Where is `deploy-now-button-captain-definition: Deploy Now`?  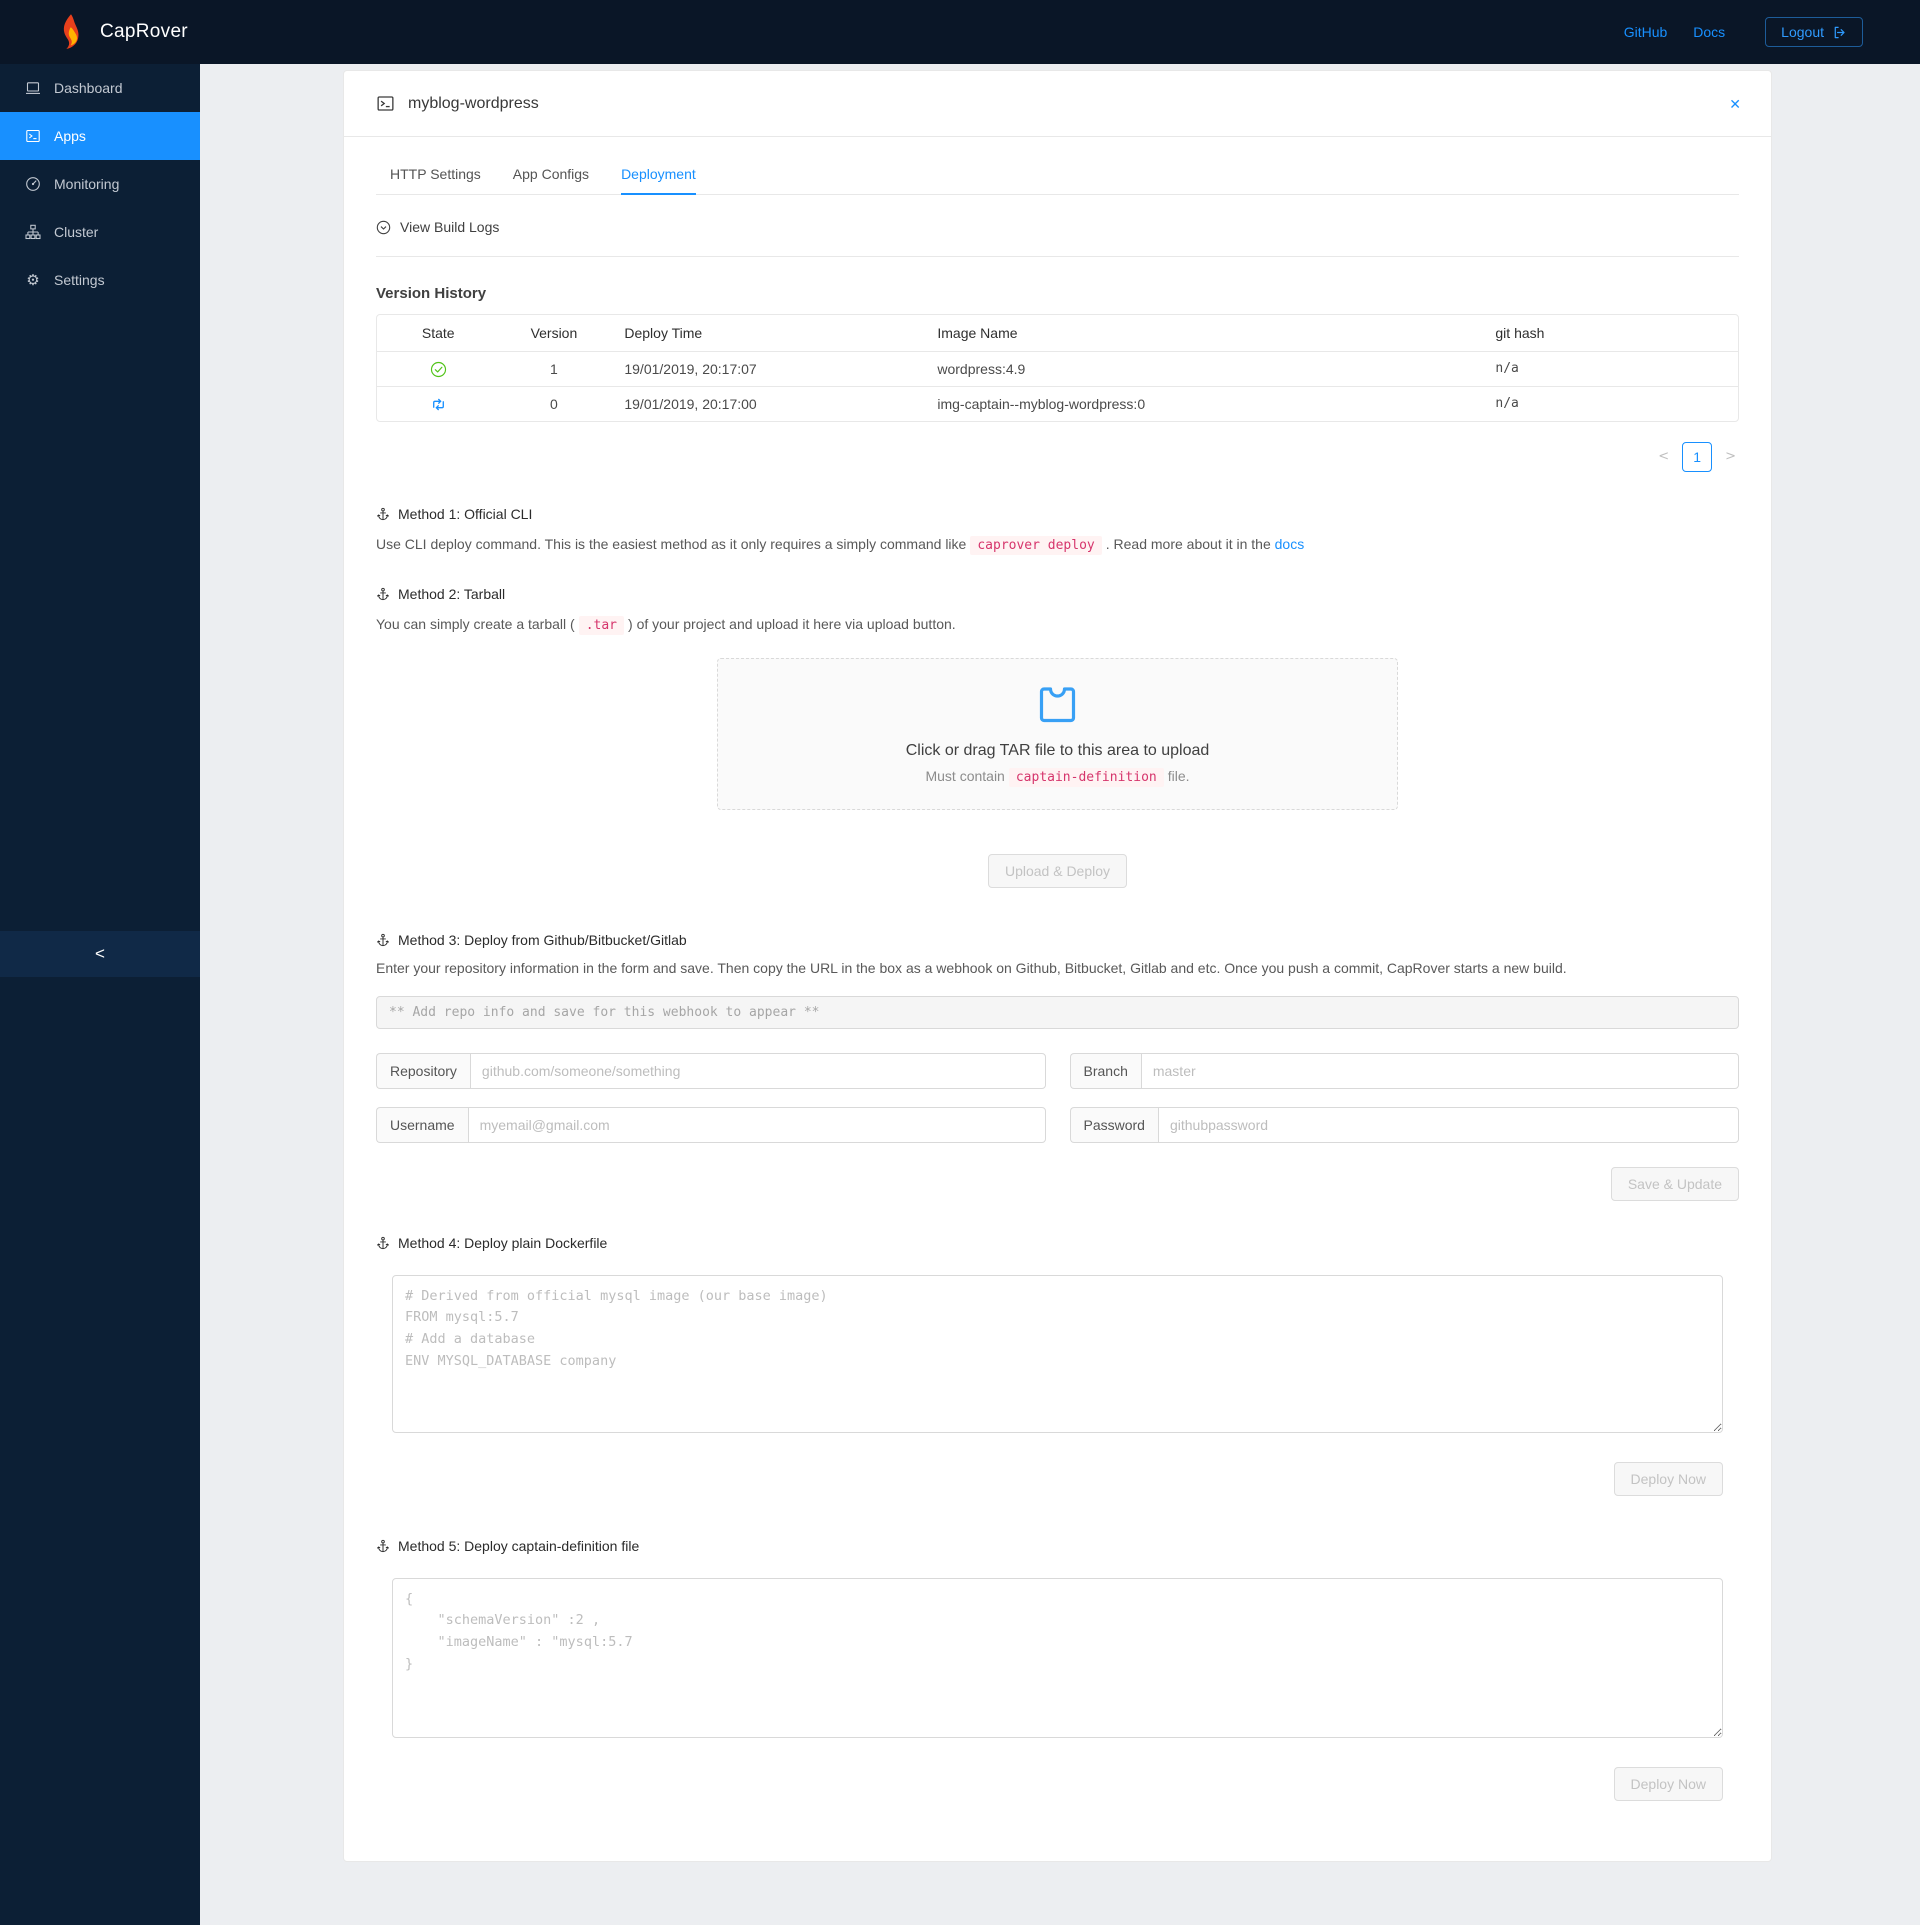
deploy-now-button-captain-definition: Deploy Now is located at coordinates (1668, 1783).